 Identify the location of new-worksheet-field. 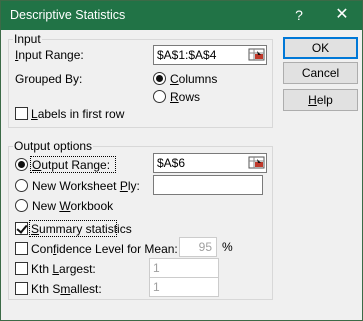
(208, 185).